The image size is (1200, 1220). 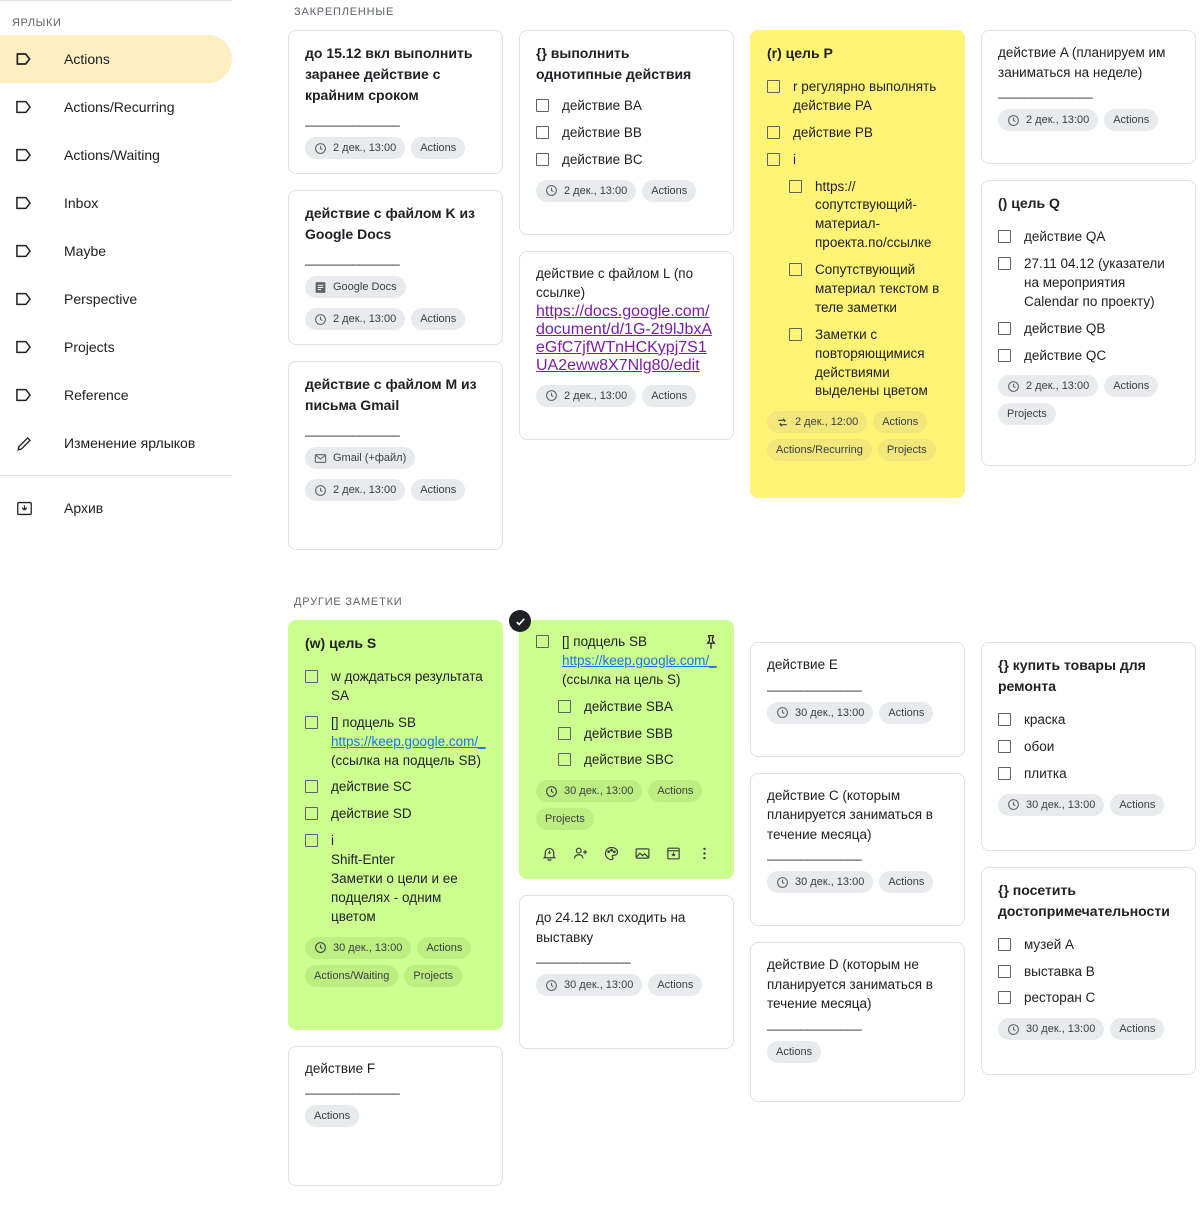 I want to click on sidebar-item-perspective: Perspective, so click(x=116, y=299).